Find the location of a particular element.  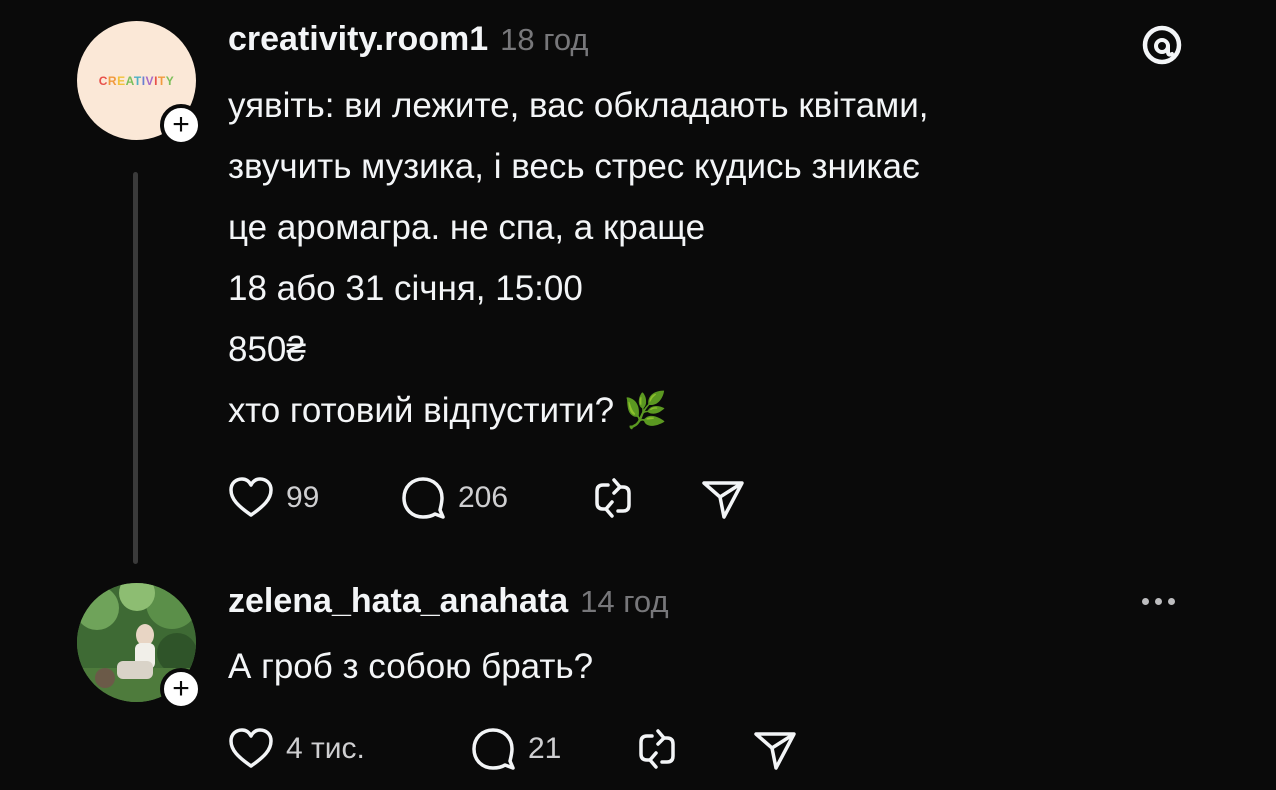

post-line: 850₴ is located at coordinates (267, 349).